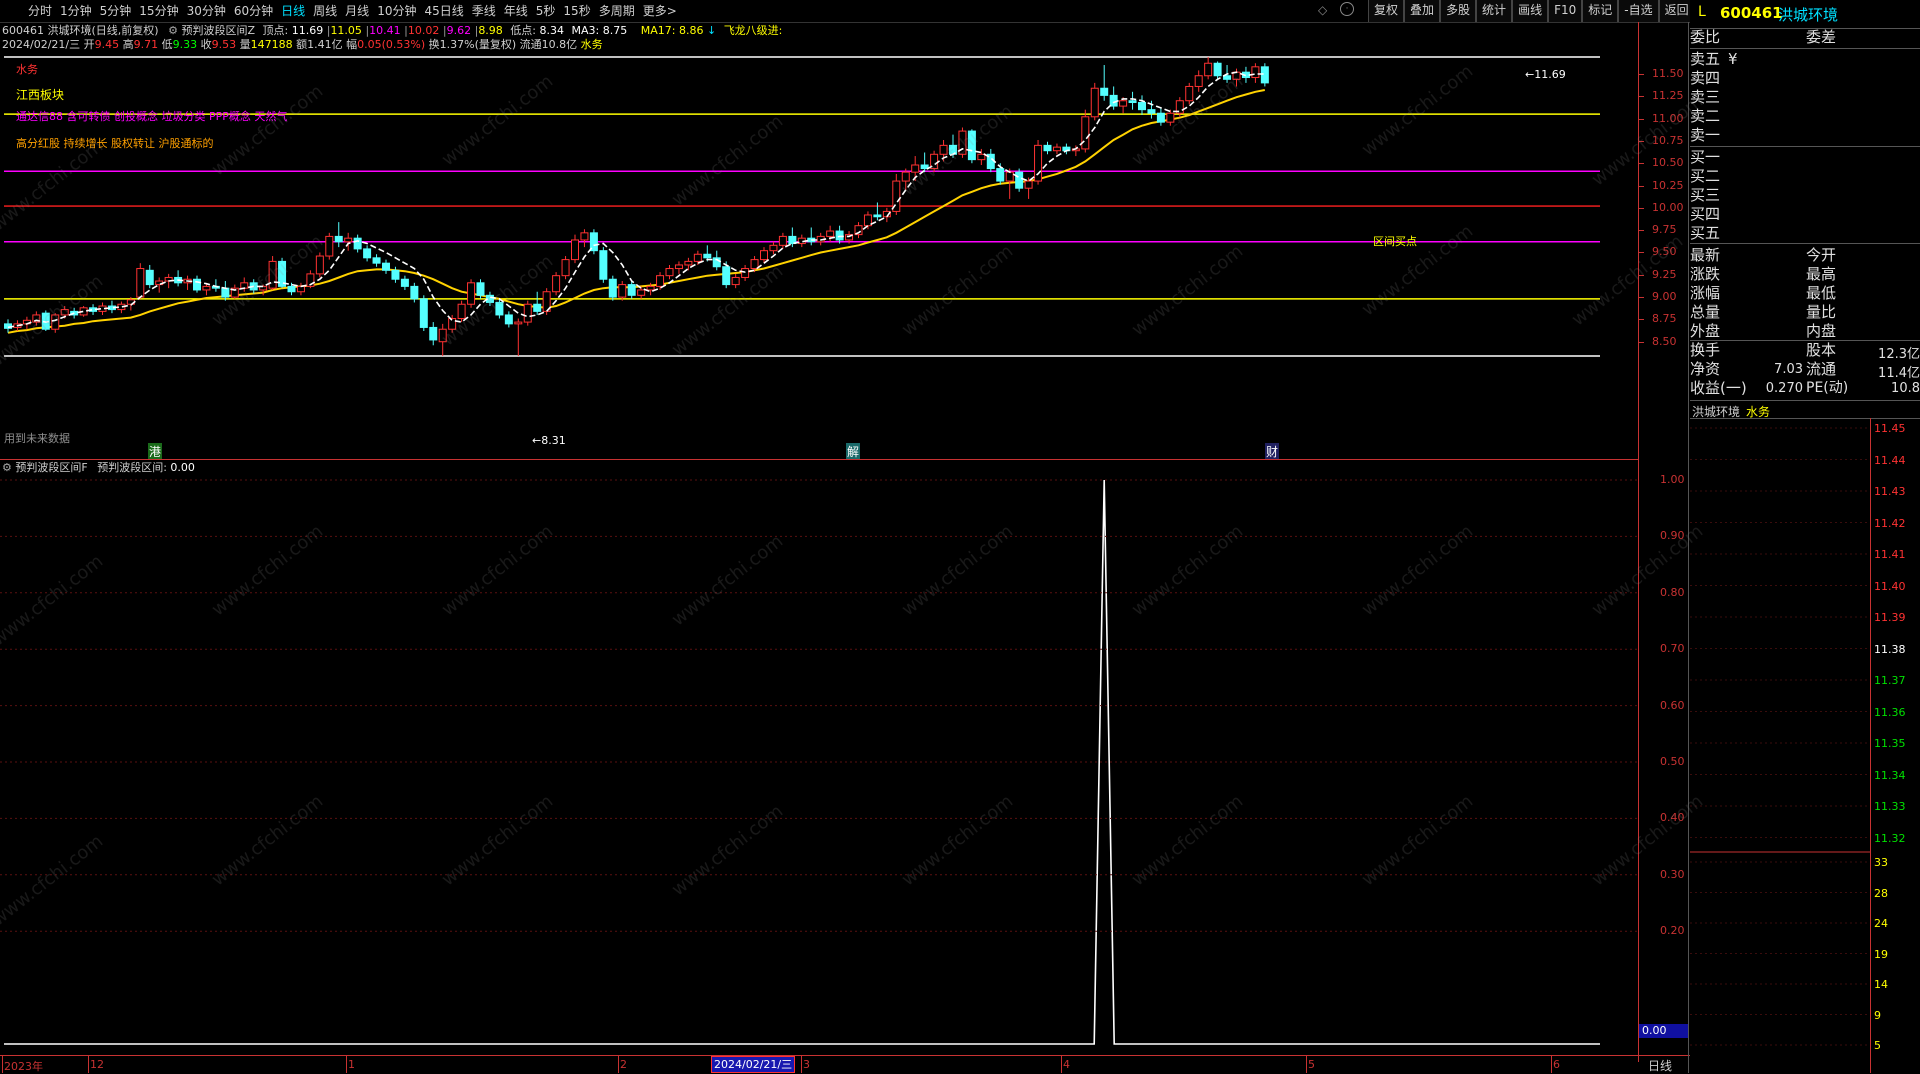 The image size is (1920, 1074). Describe the element at coordinates (1494, 11) in the screenshot. I see `function-button-3: 统计` at that location.